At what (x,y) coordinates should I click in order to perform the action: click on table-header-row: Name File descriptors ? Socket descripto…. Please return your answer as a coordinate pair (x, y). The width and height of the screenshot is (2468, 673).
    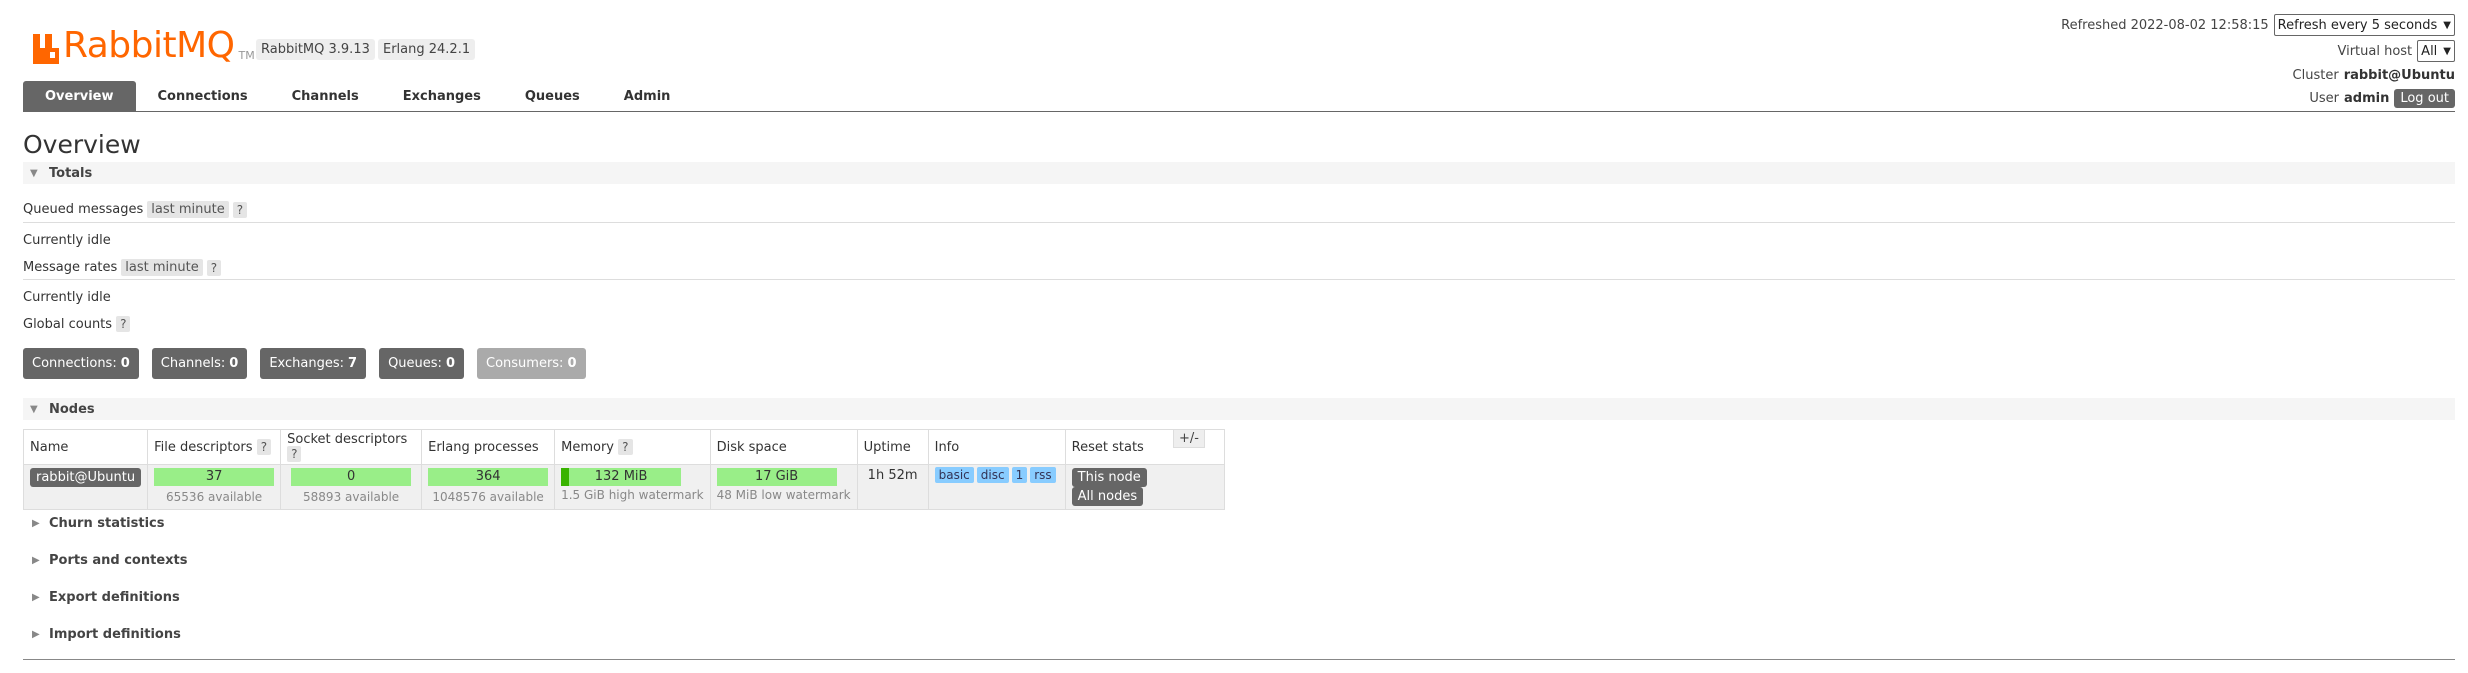
    Looking at the image, I should click on (623, 447).